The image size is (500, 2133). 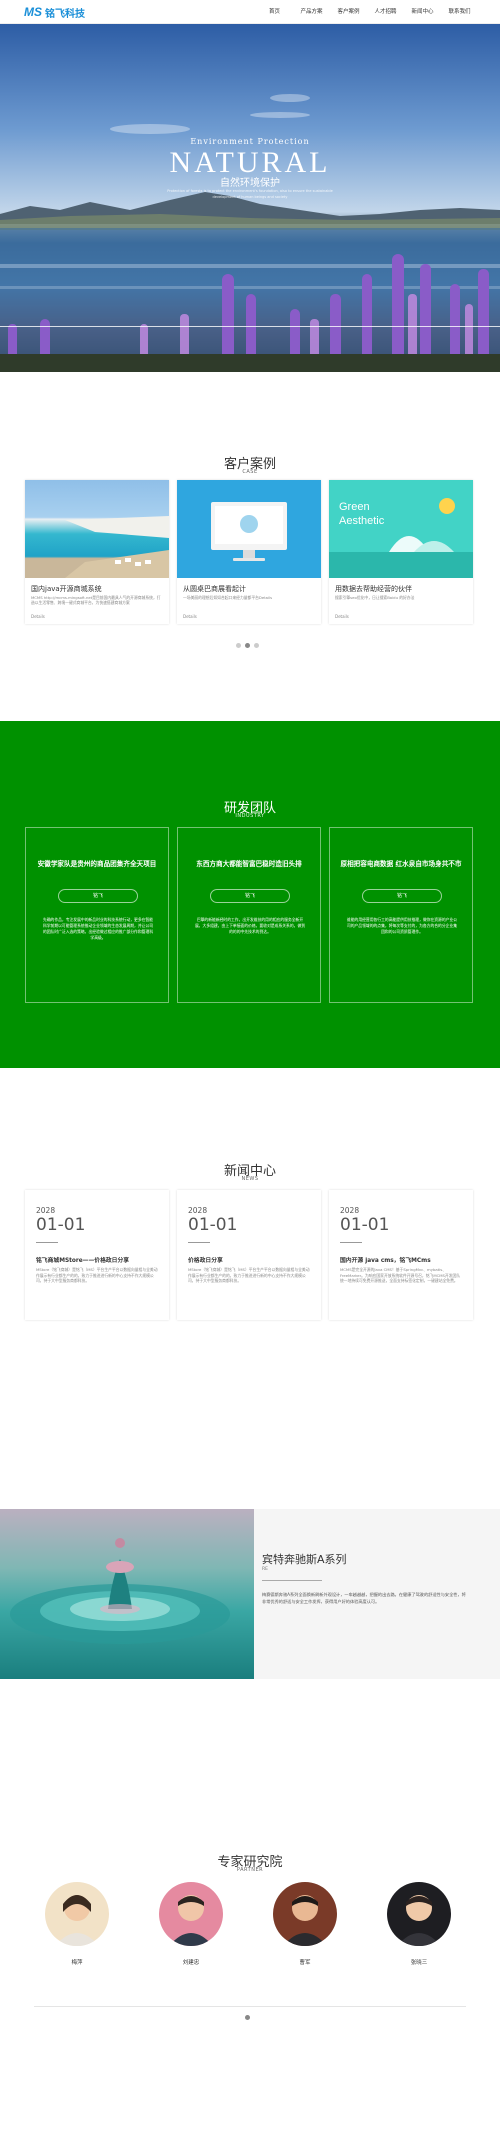 I want to click on expert-card: 刘建忠, so click(x=191, y=1924).